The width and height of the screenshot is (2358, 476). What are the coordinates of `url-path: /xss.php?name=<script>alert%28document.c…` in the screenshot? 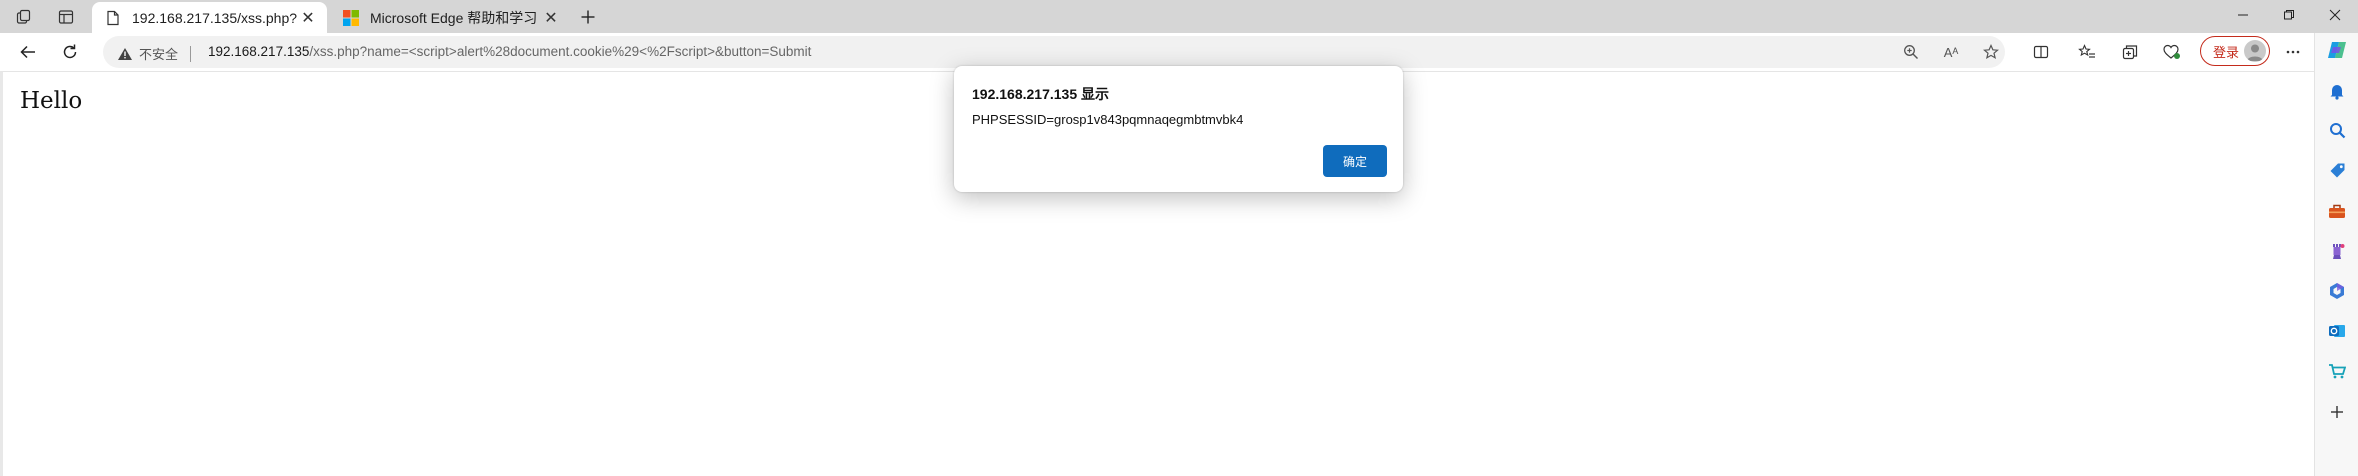 It's located at (560, 51).